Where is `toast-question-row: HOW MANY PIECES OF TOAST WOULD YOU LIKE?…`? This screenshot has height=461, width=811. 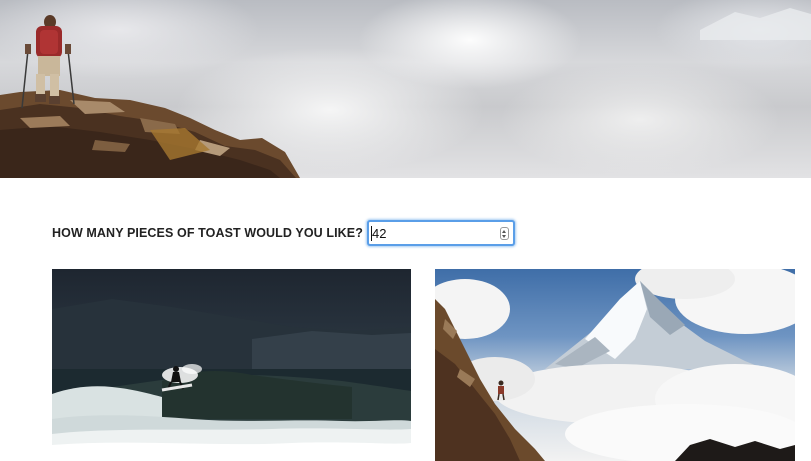
toast-question-row: HOW MANY PIECES OF TOAST WOULD YOU LIKE?… is located at coordinates (283, 233).